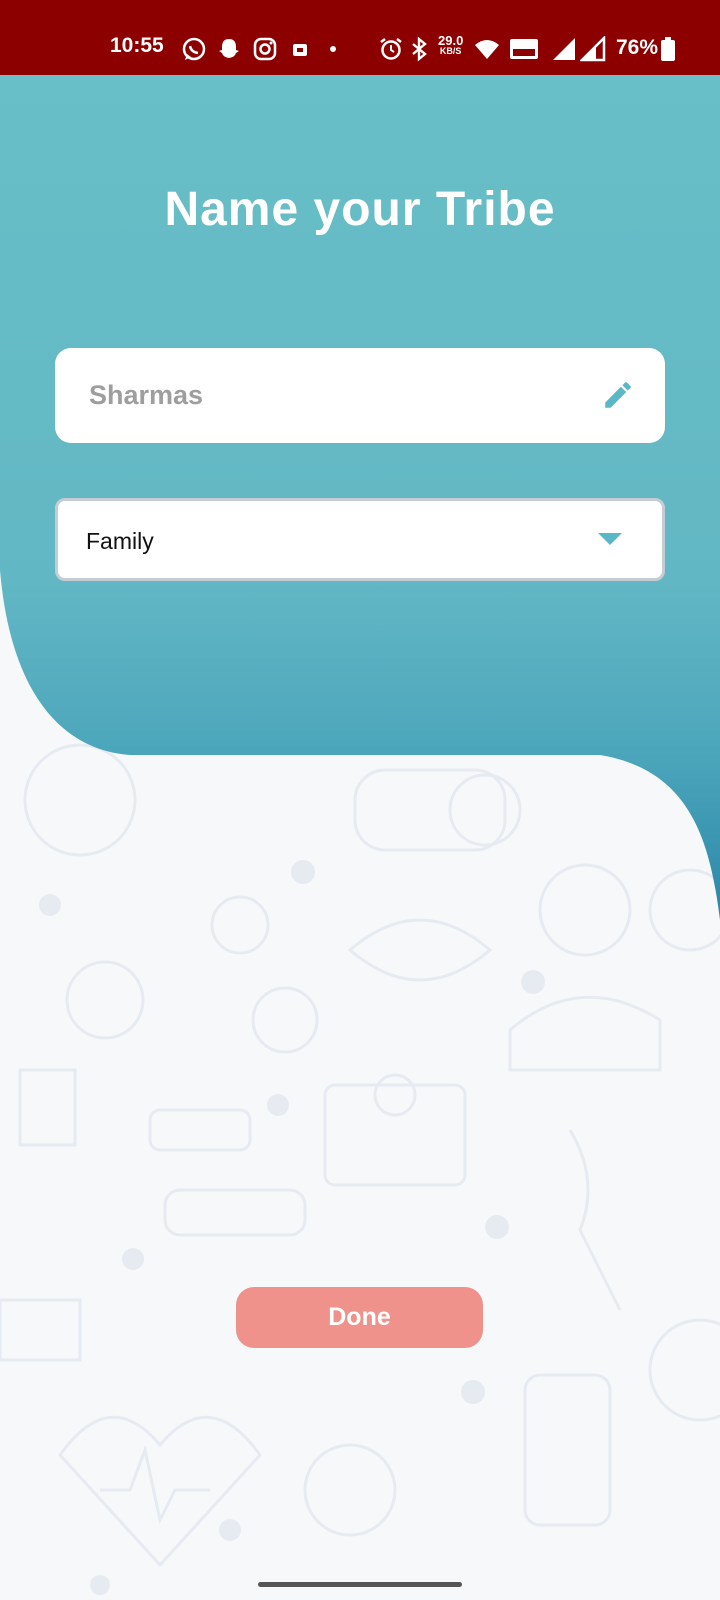 Image resolution: width=720 pixels, height=1600 pixels. What do you see at coordinates (524, 49) in the screenshot?
I see `volte-lte-icon` at bounding box center [524, 49].